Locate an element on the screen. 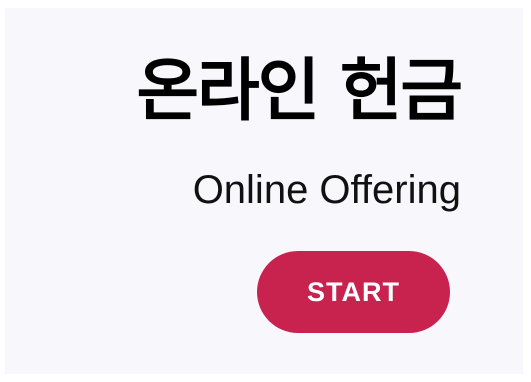 This screenshot has height=382, width=531. start-button: START is located at coordinates (353, 292).